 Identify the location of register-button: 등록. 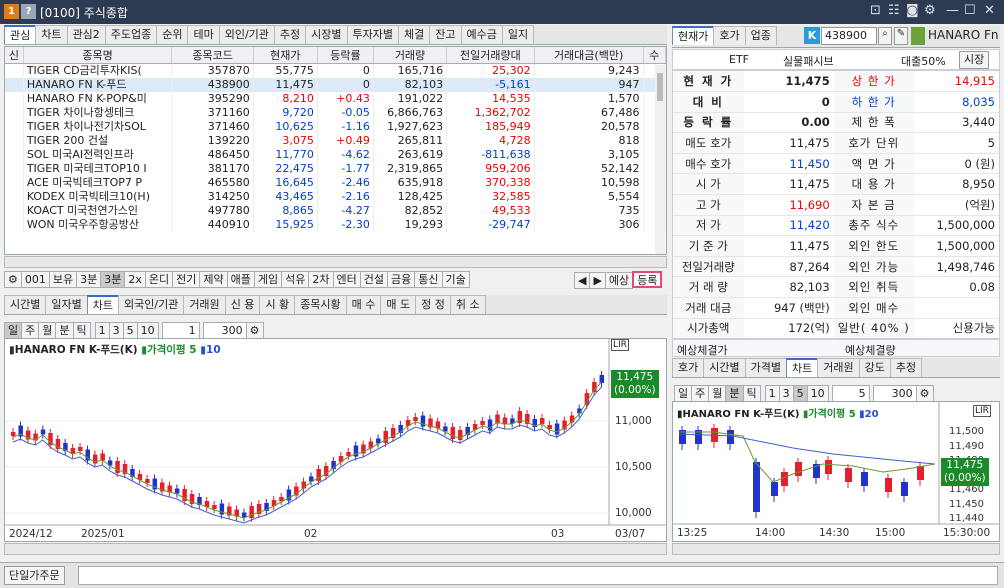
(647, 279).